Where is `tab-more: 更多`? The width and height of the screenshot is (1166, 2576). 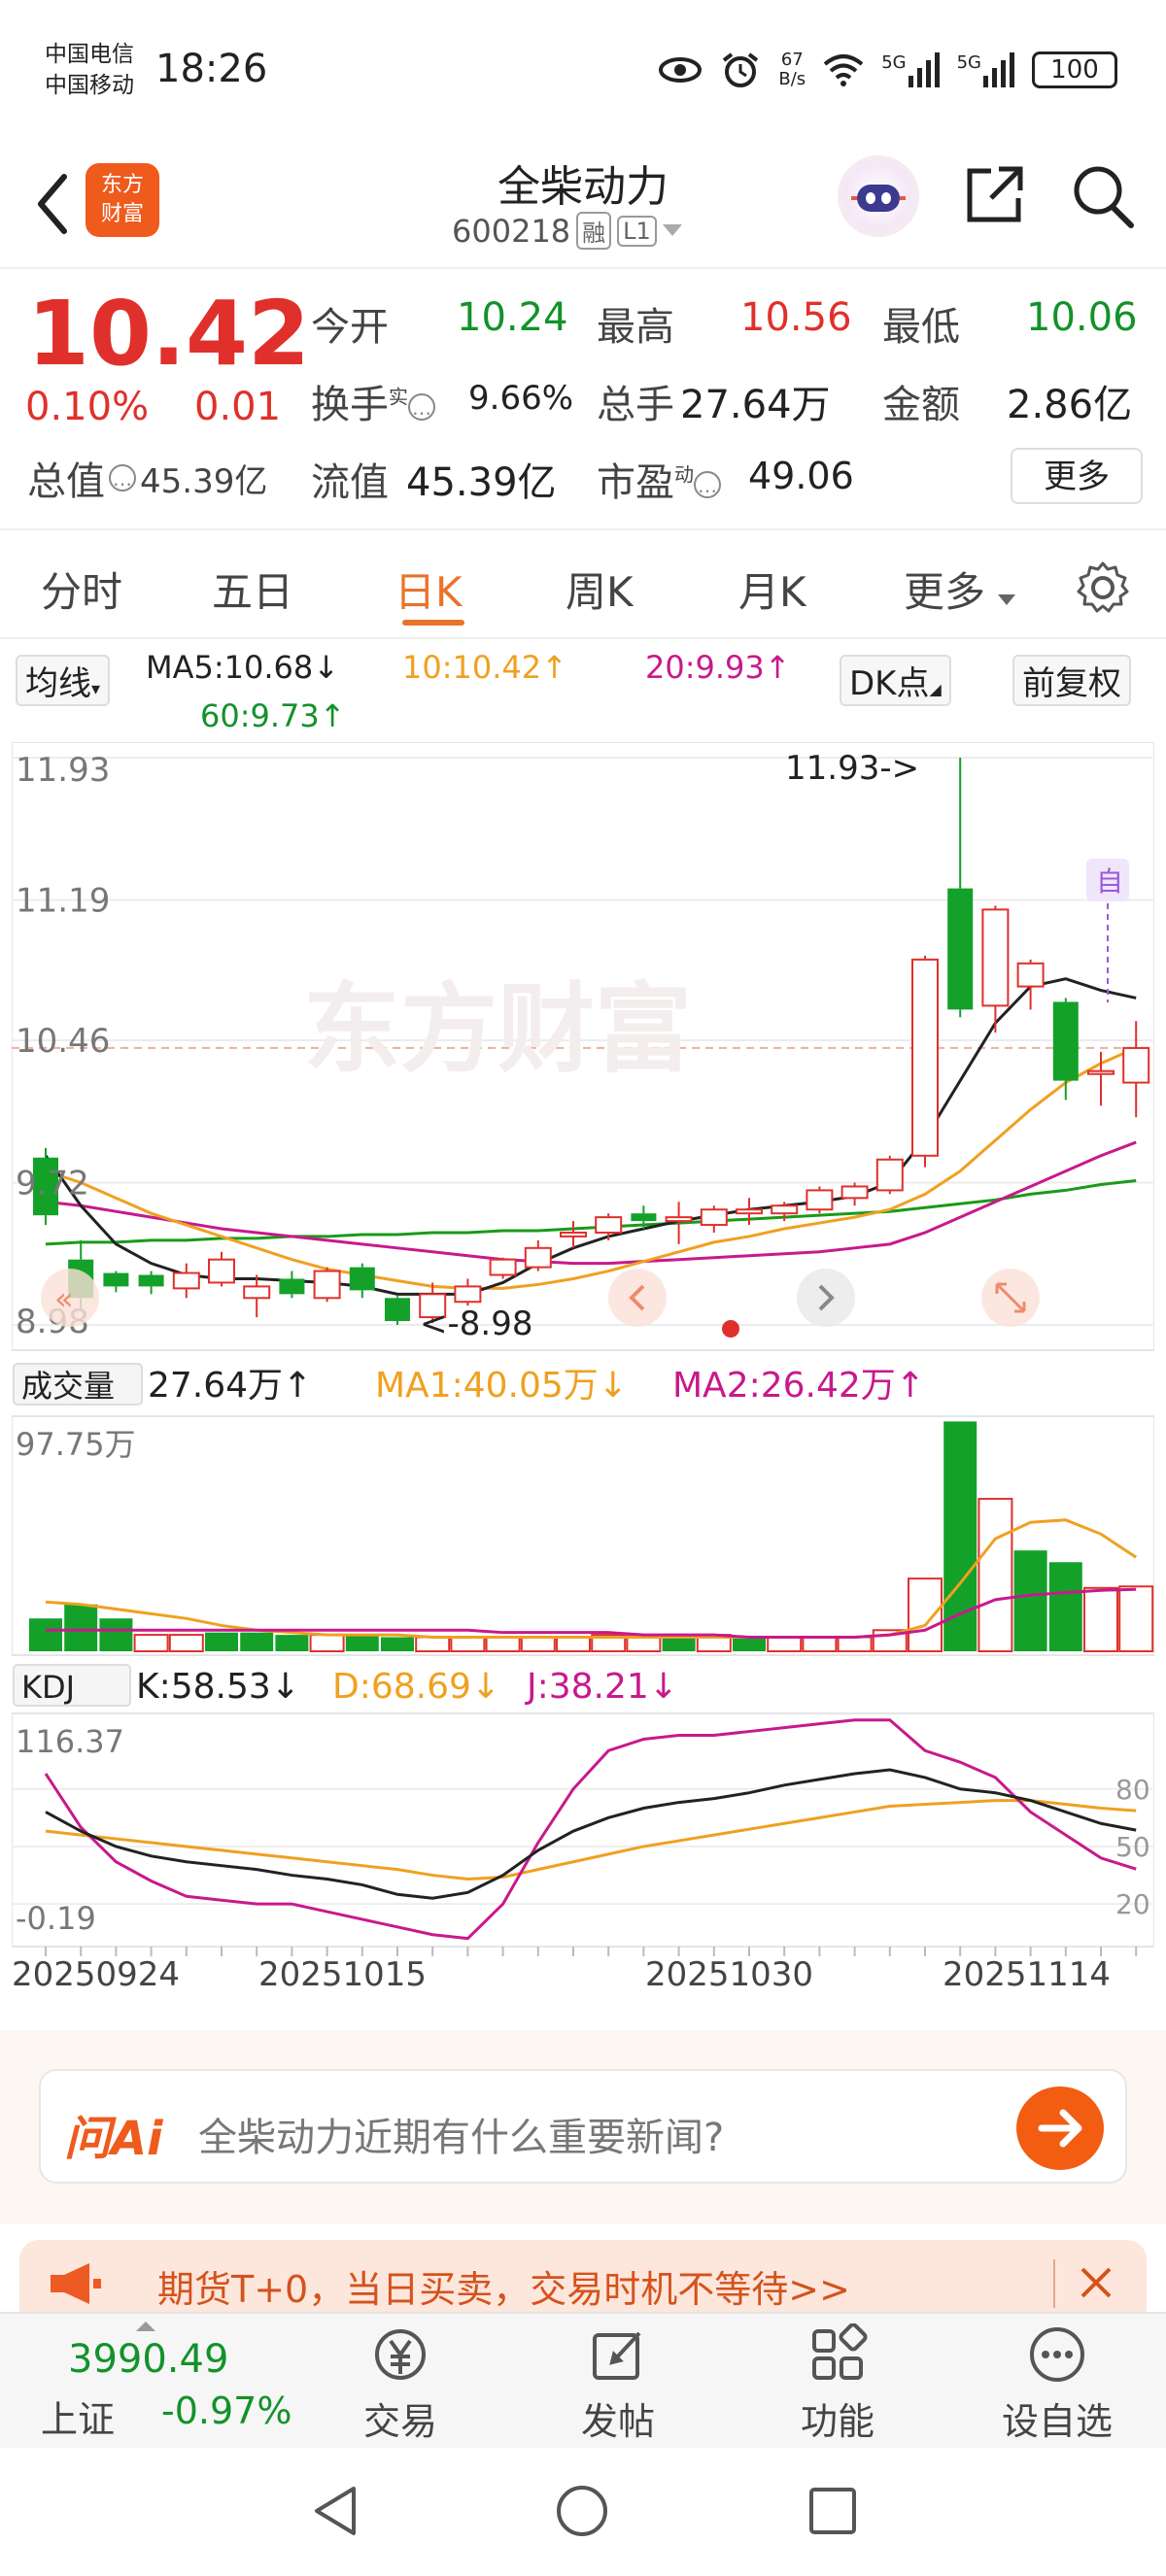 tab-more: 更多 is located at coordinates (960, 589).